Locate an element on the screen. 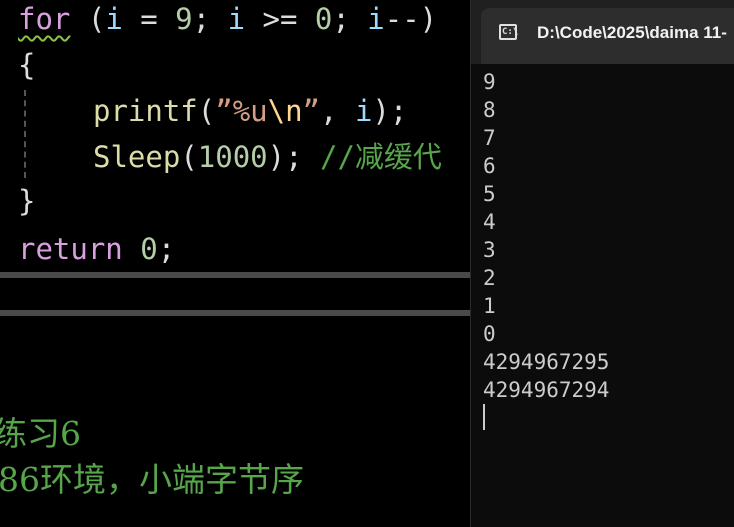  output-line: 2 is located at coordinates (489, 278).